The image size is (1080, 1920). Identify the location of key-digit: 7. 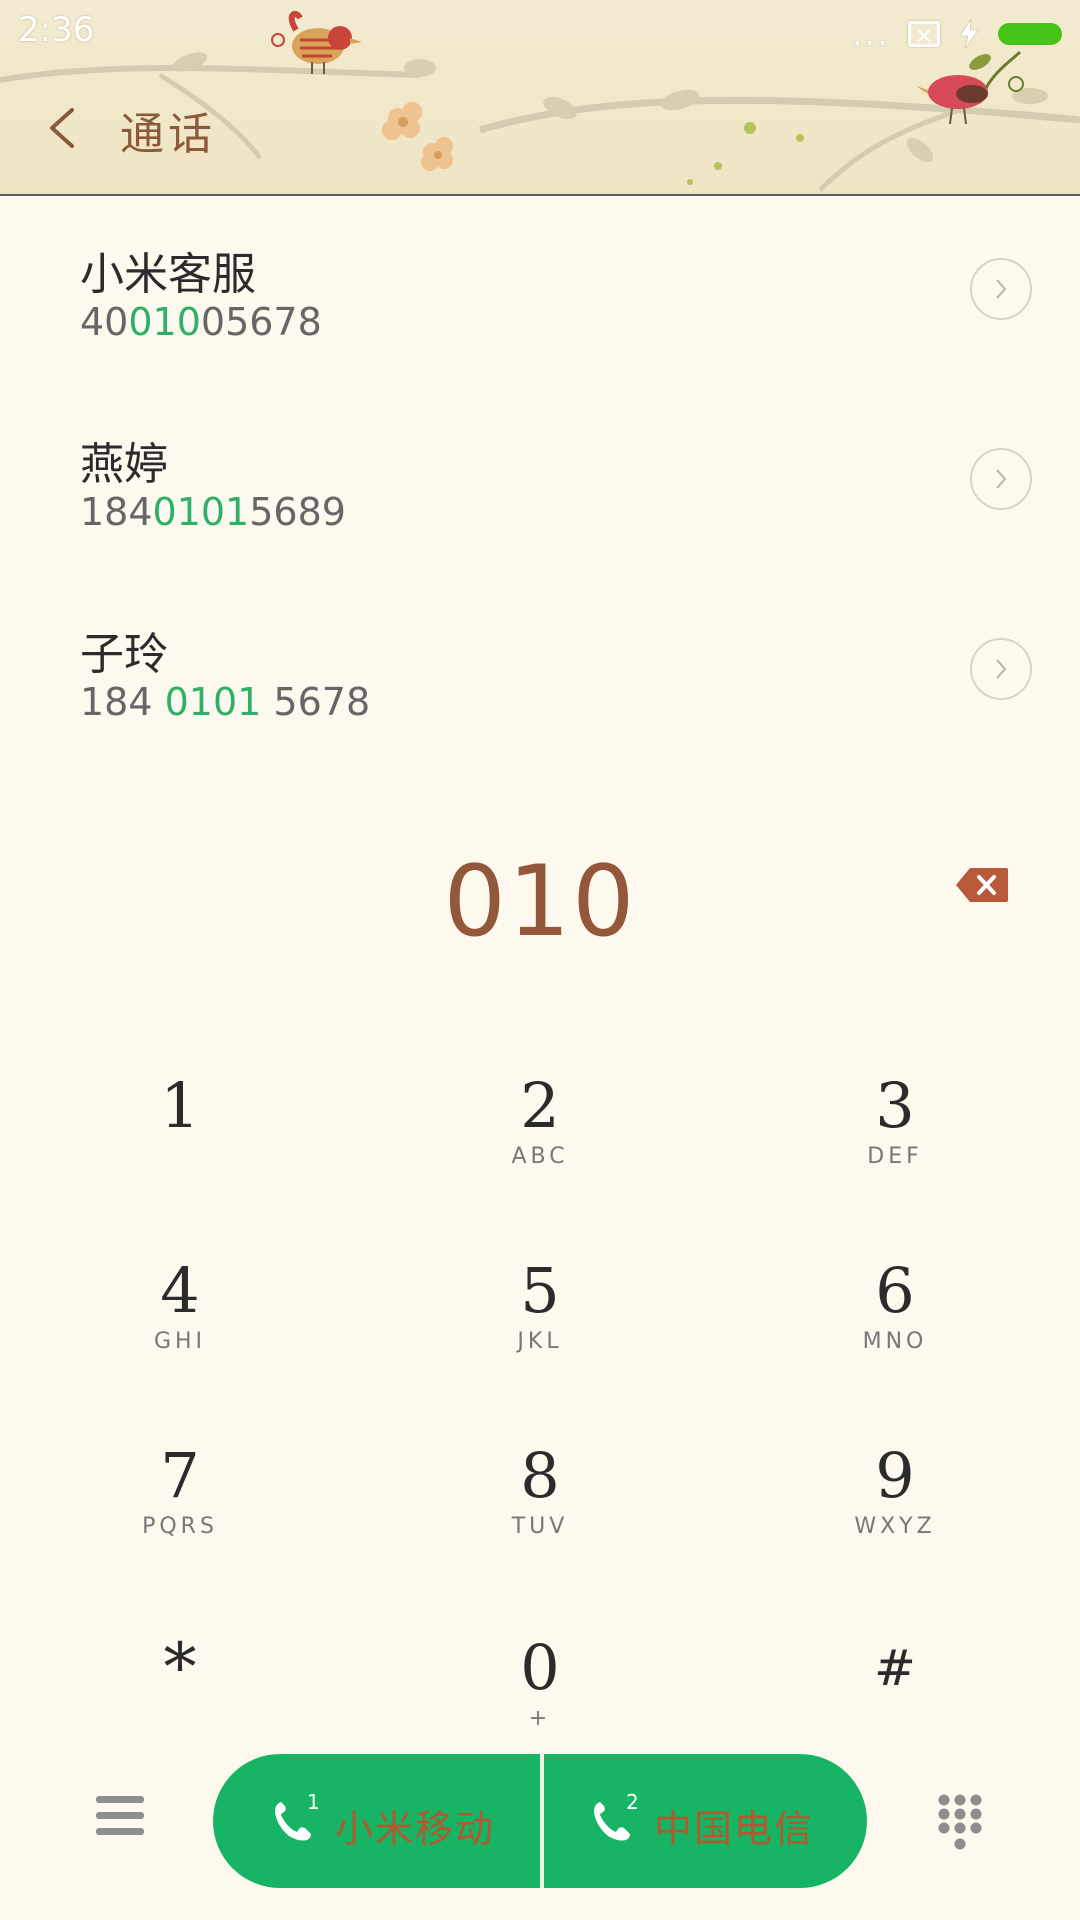
(180, 1475).